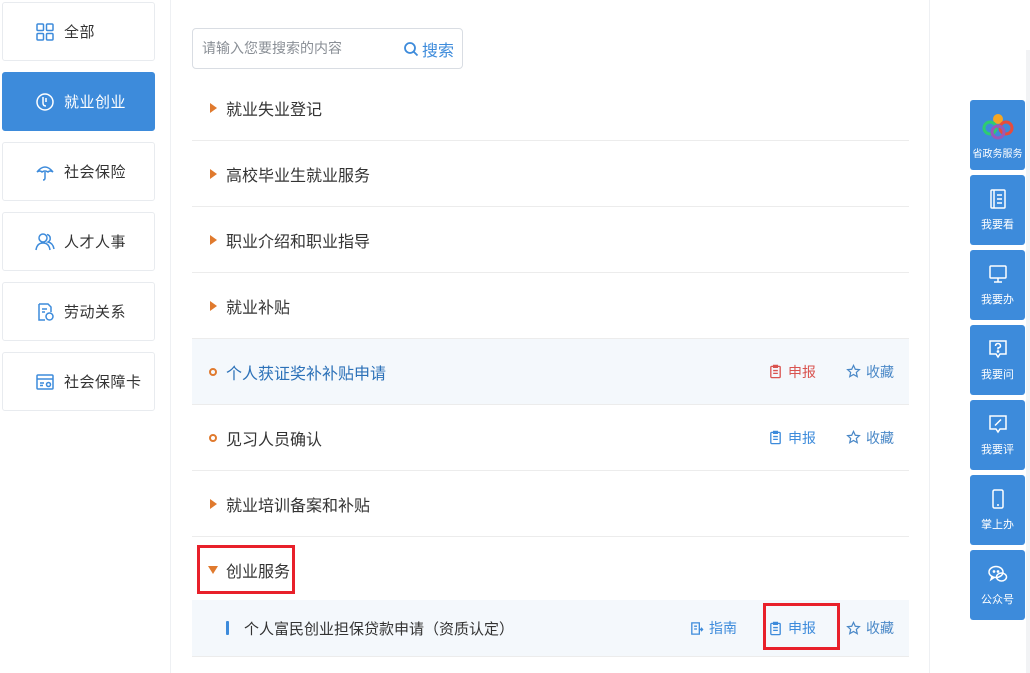 This screenshot has height=673, width=1030. What do you see at coordinates (997, 524) in the screenshot?
I see `toolbar-label: 掌上办` at bounding box center [997, 524].